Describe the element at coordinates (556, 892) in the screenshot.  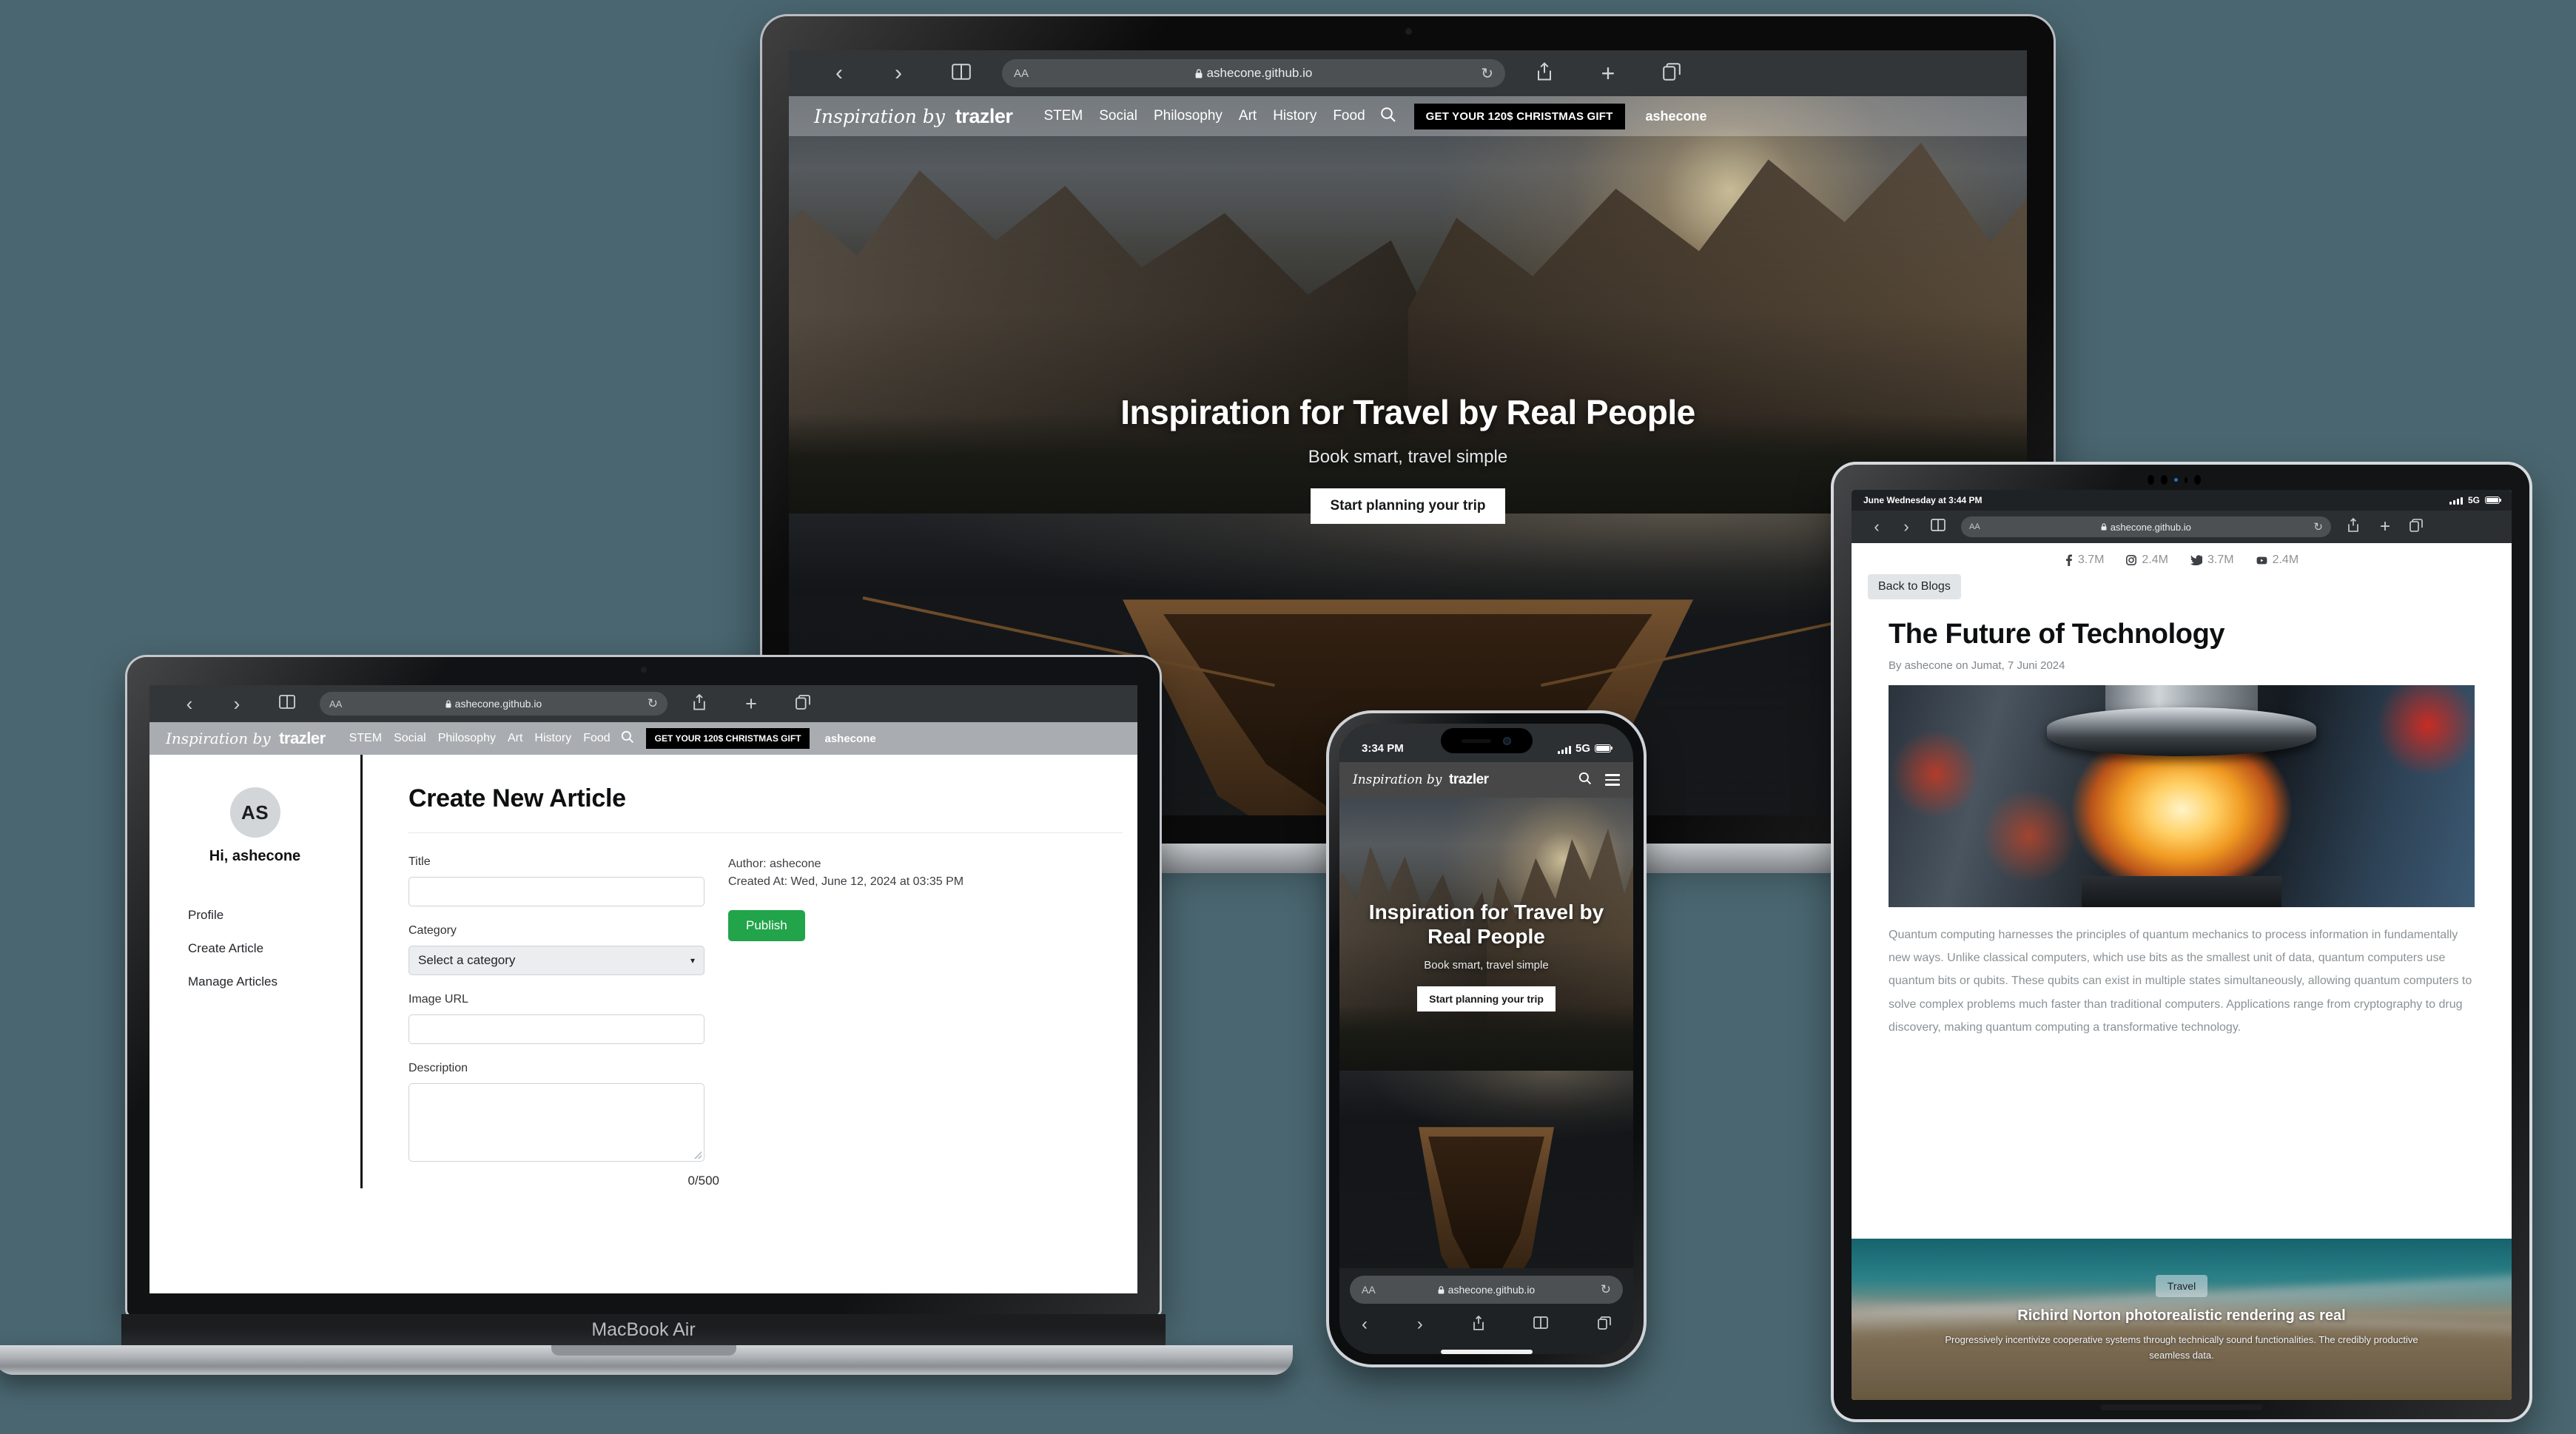
I see `title-input` at that location.